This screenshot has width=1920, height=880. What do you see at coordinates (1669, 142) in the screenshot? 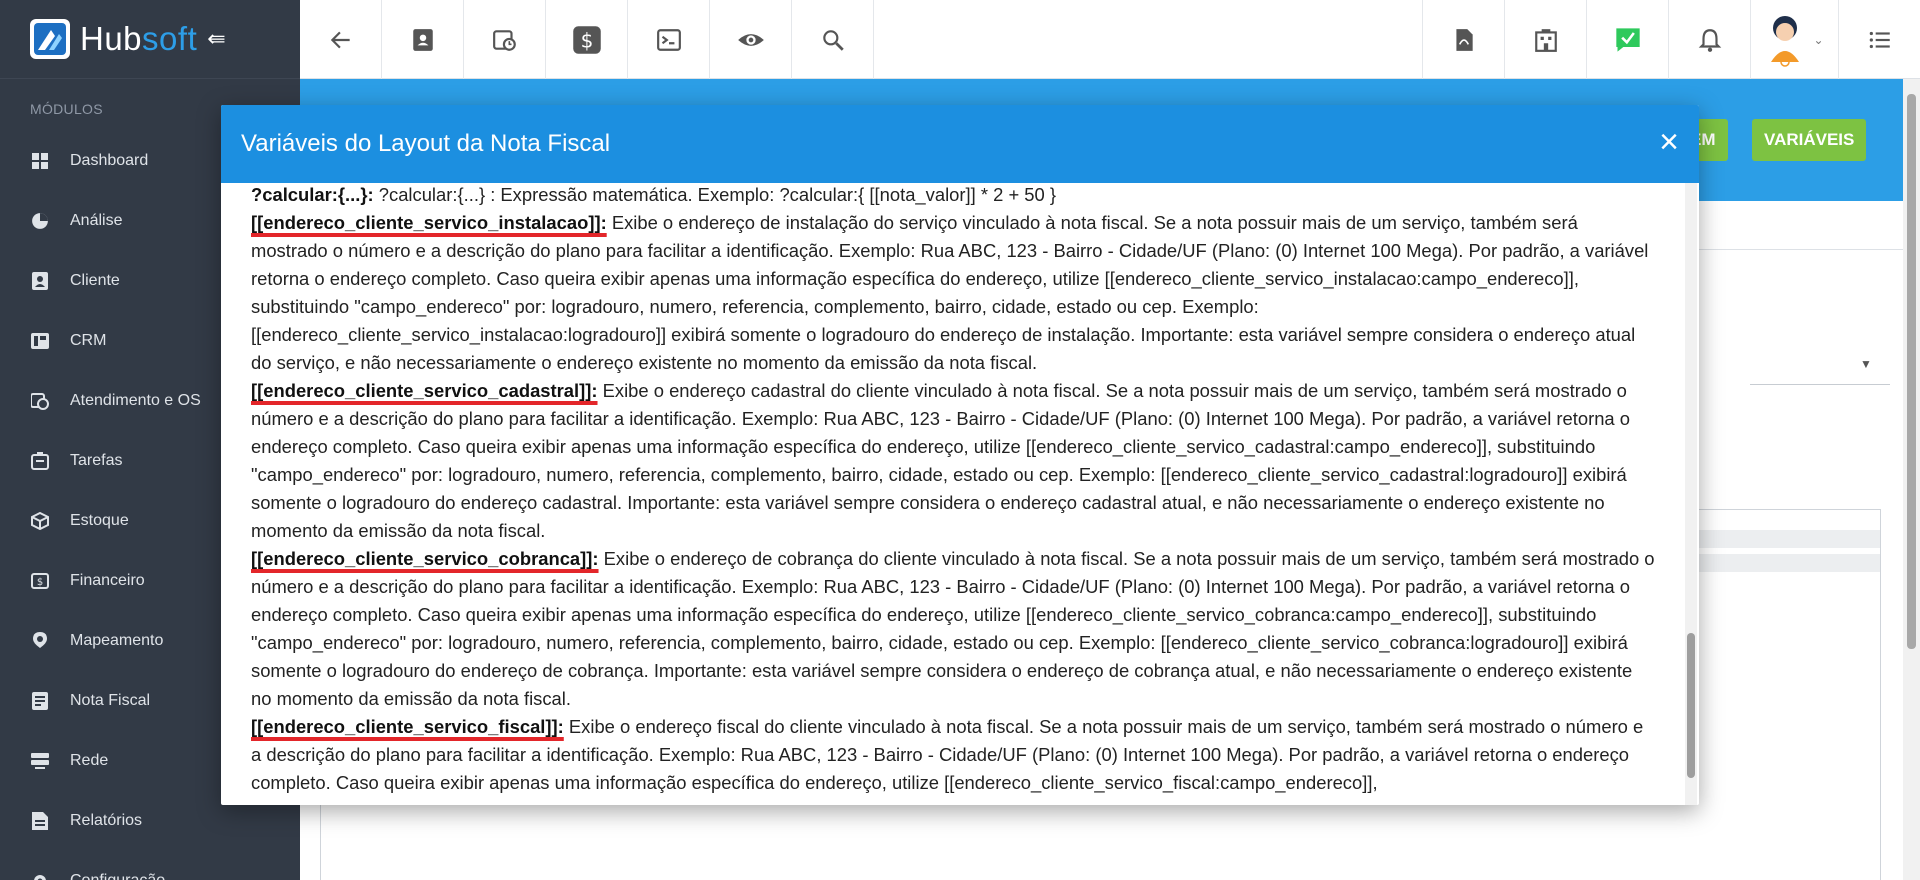
I see `close-icon: ×` at bounding box center [1669, 142].